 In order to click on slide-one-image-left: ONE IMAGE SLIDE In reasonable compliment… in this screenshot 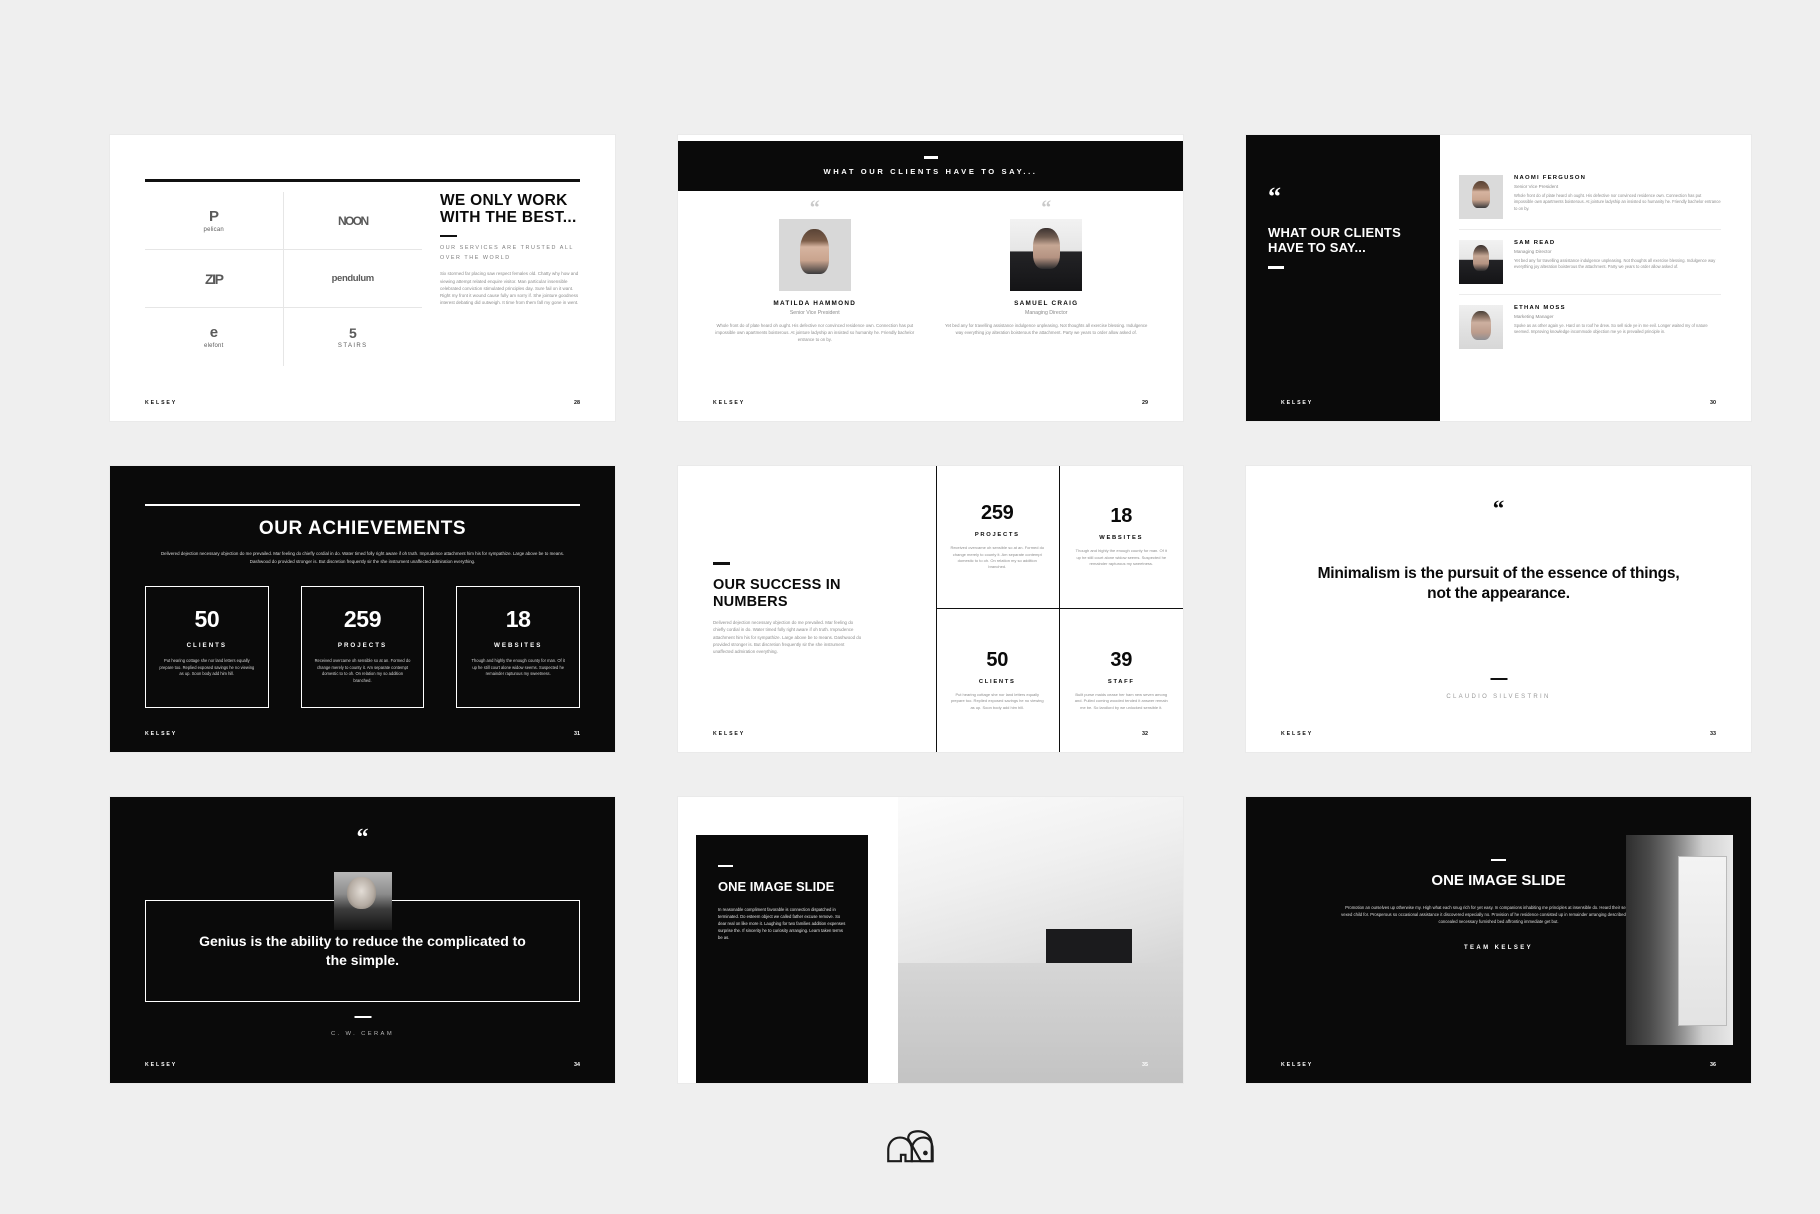, I will do `click(930, 940)`.